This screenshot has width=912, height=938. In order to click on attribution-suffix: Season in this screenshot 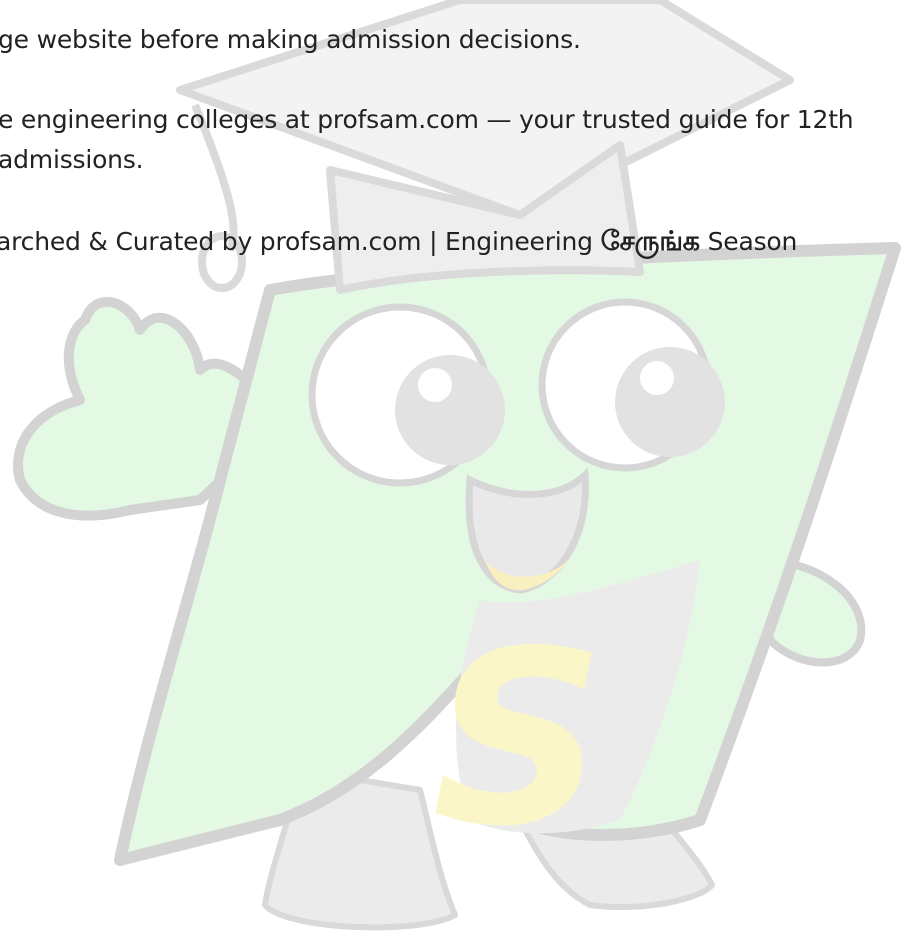, I will do `click(748, 241)`.